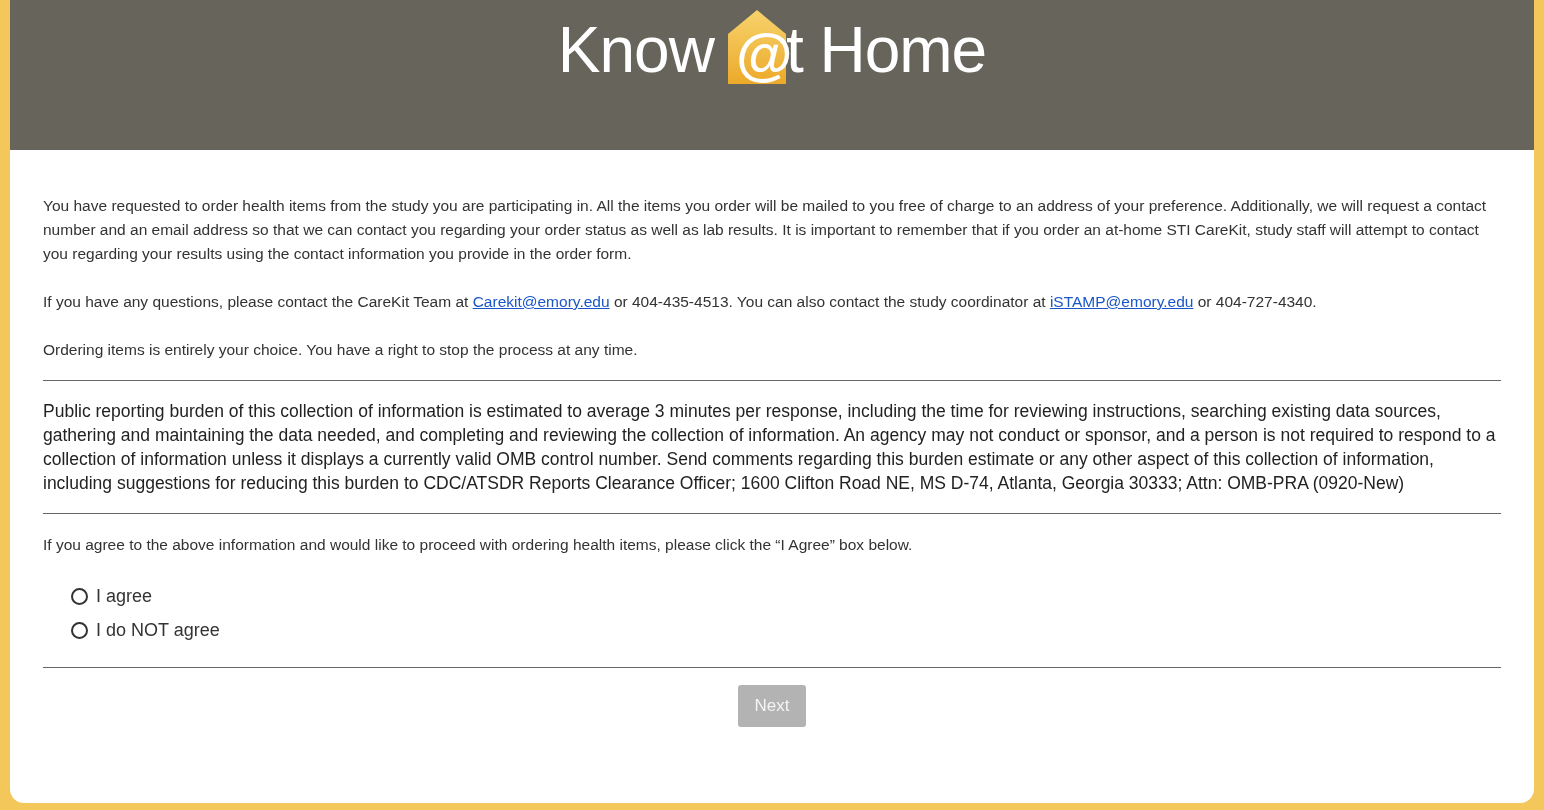 This screenshot has width=1544, height=810. I want to click on agreement-question: If you agree to the above information and would like to proceed with ordering health items, please click the “I Agree” box below., so click(478, 545).